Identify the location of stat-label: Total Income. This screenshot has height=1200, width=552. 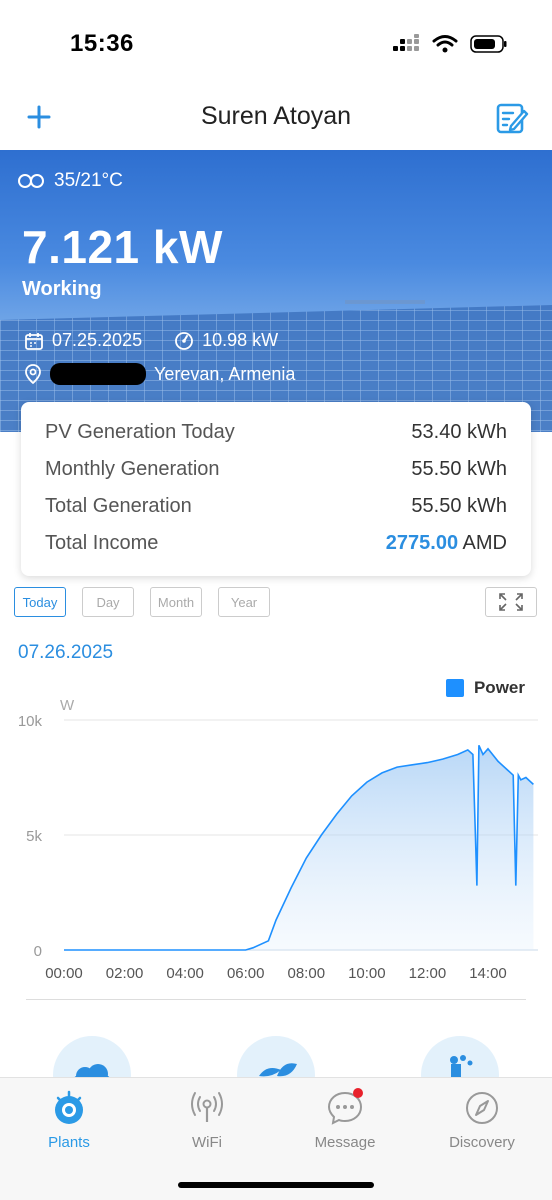
(102, 543).